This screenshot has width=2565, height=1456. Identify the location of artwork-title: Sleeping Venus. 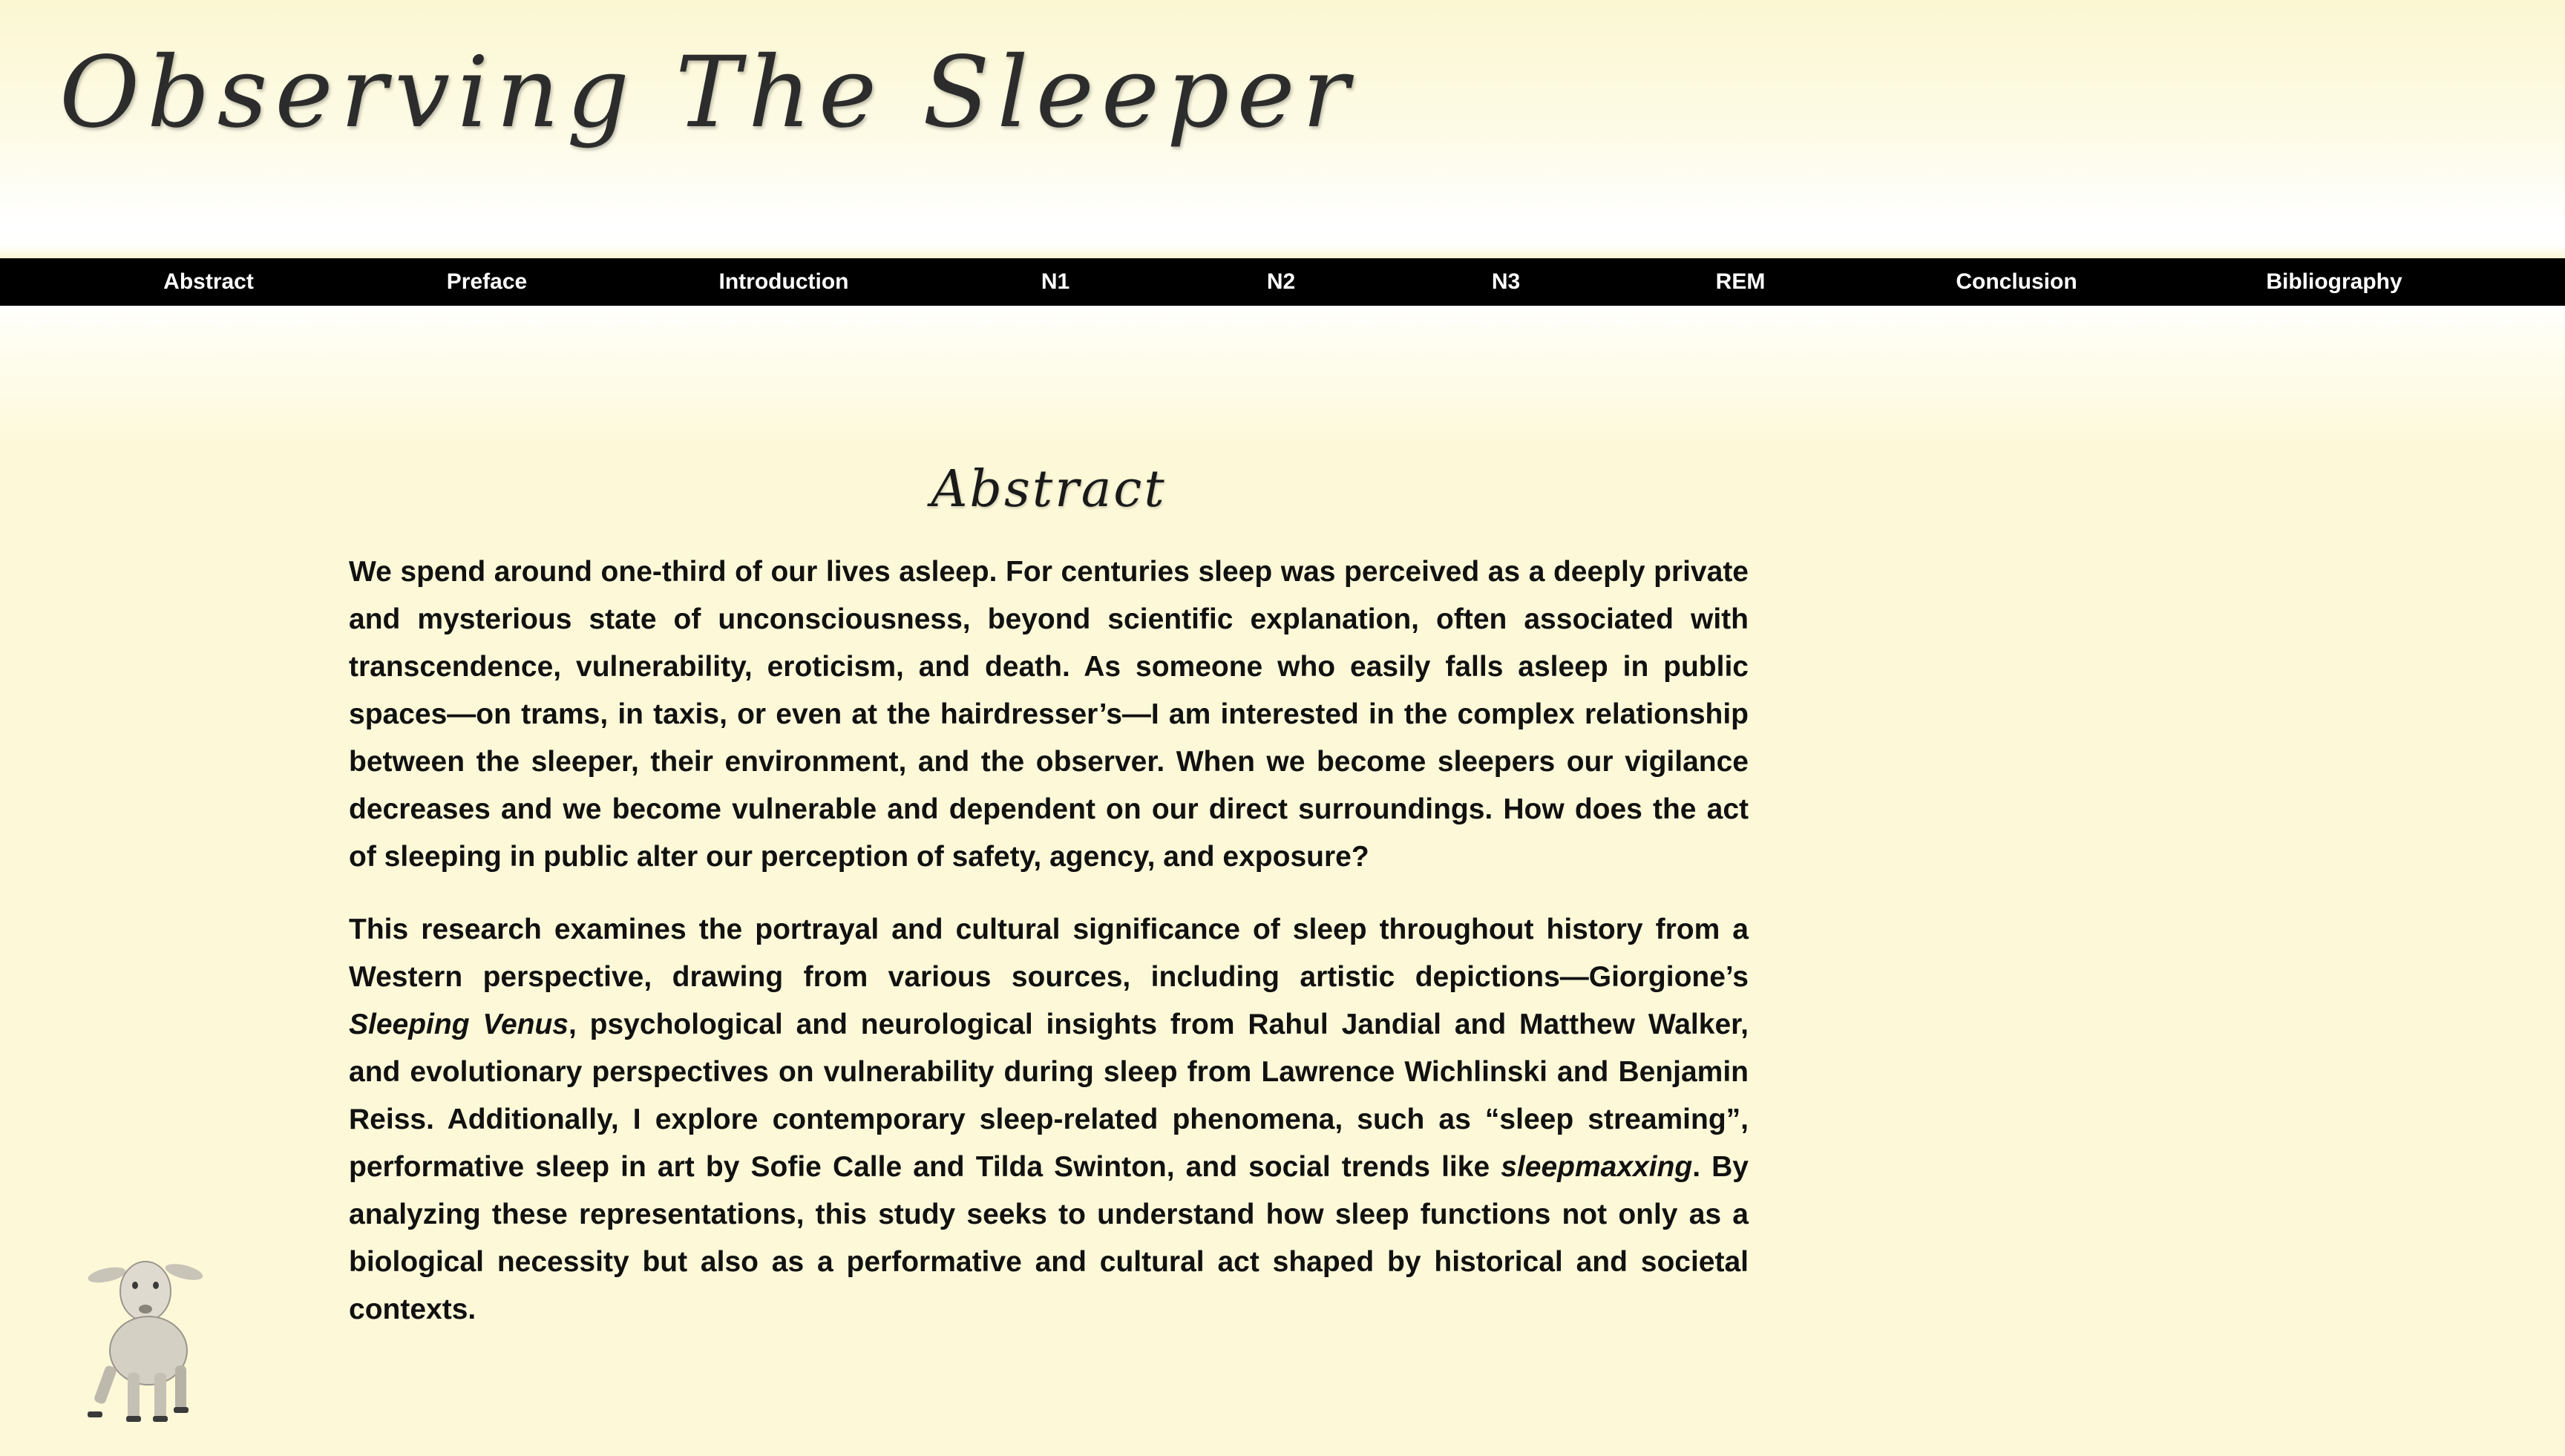
(459, 1025).